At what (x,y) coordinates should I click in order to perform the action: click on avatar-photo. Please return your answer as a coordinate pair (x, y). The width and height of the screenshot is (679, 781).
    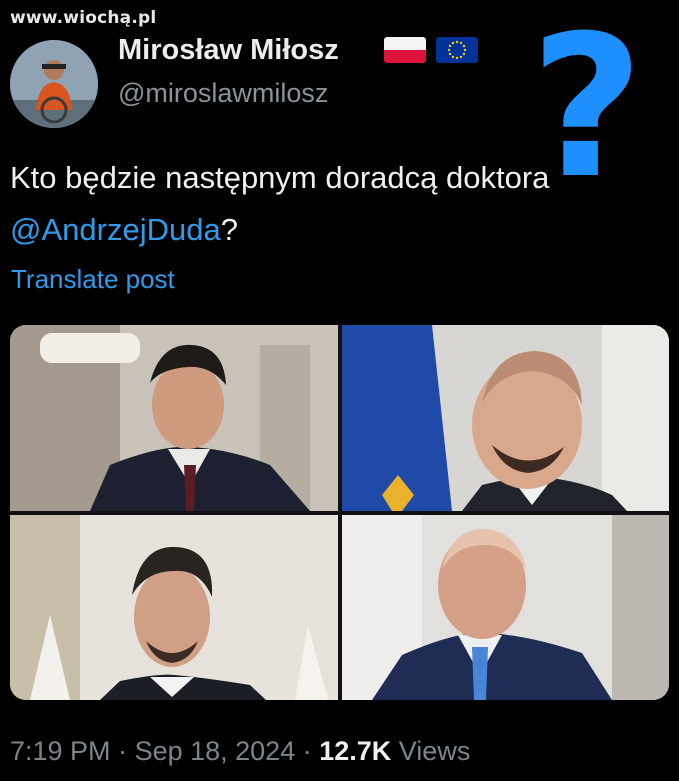
    Looking at the image, I should click on (54, 84).